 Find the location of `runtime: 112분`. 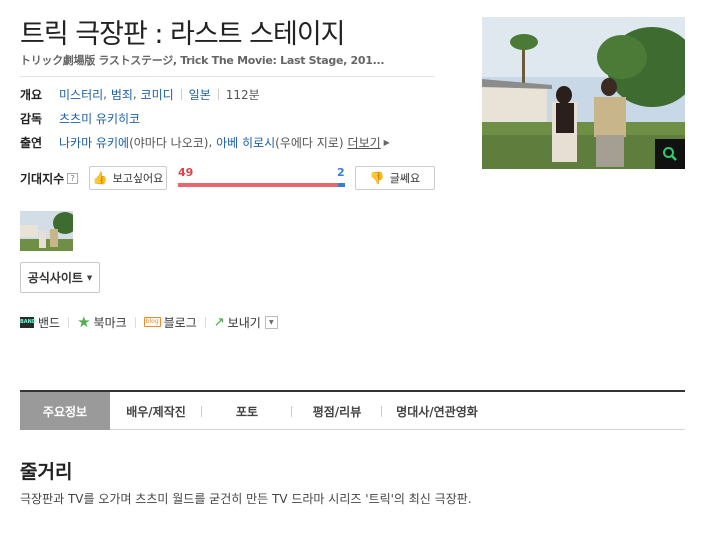

runtime: 112분 is located at coordinates (242, 94).